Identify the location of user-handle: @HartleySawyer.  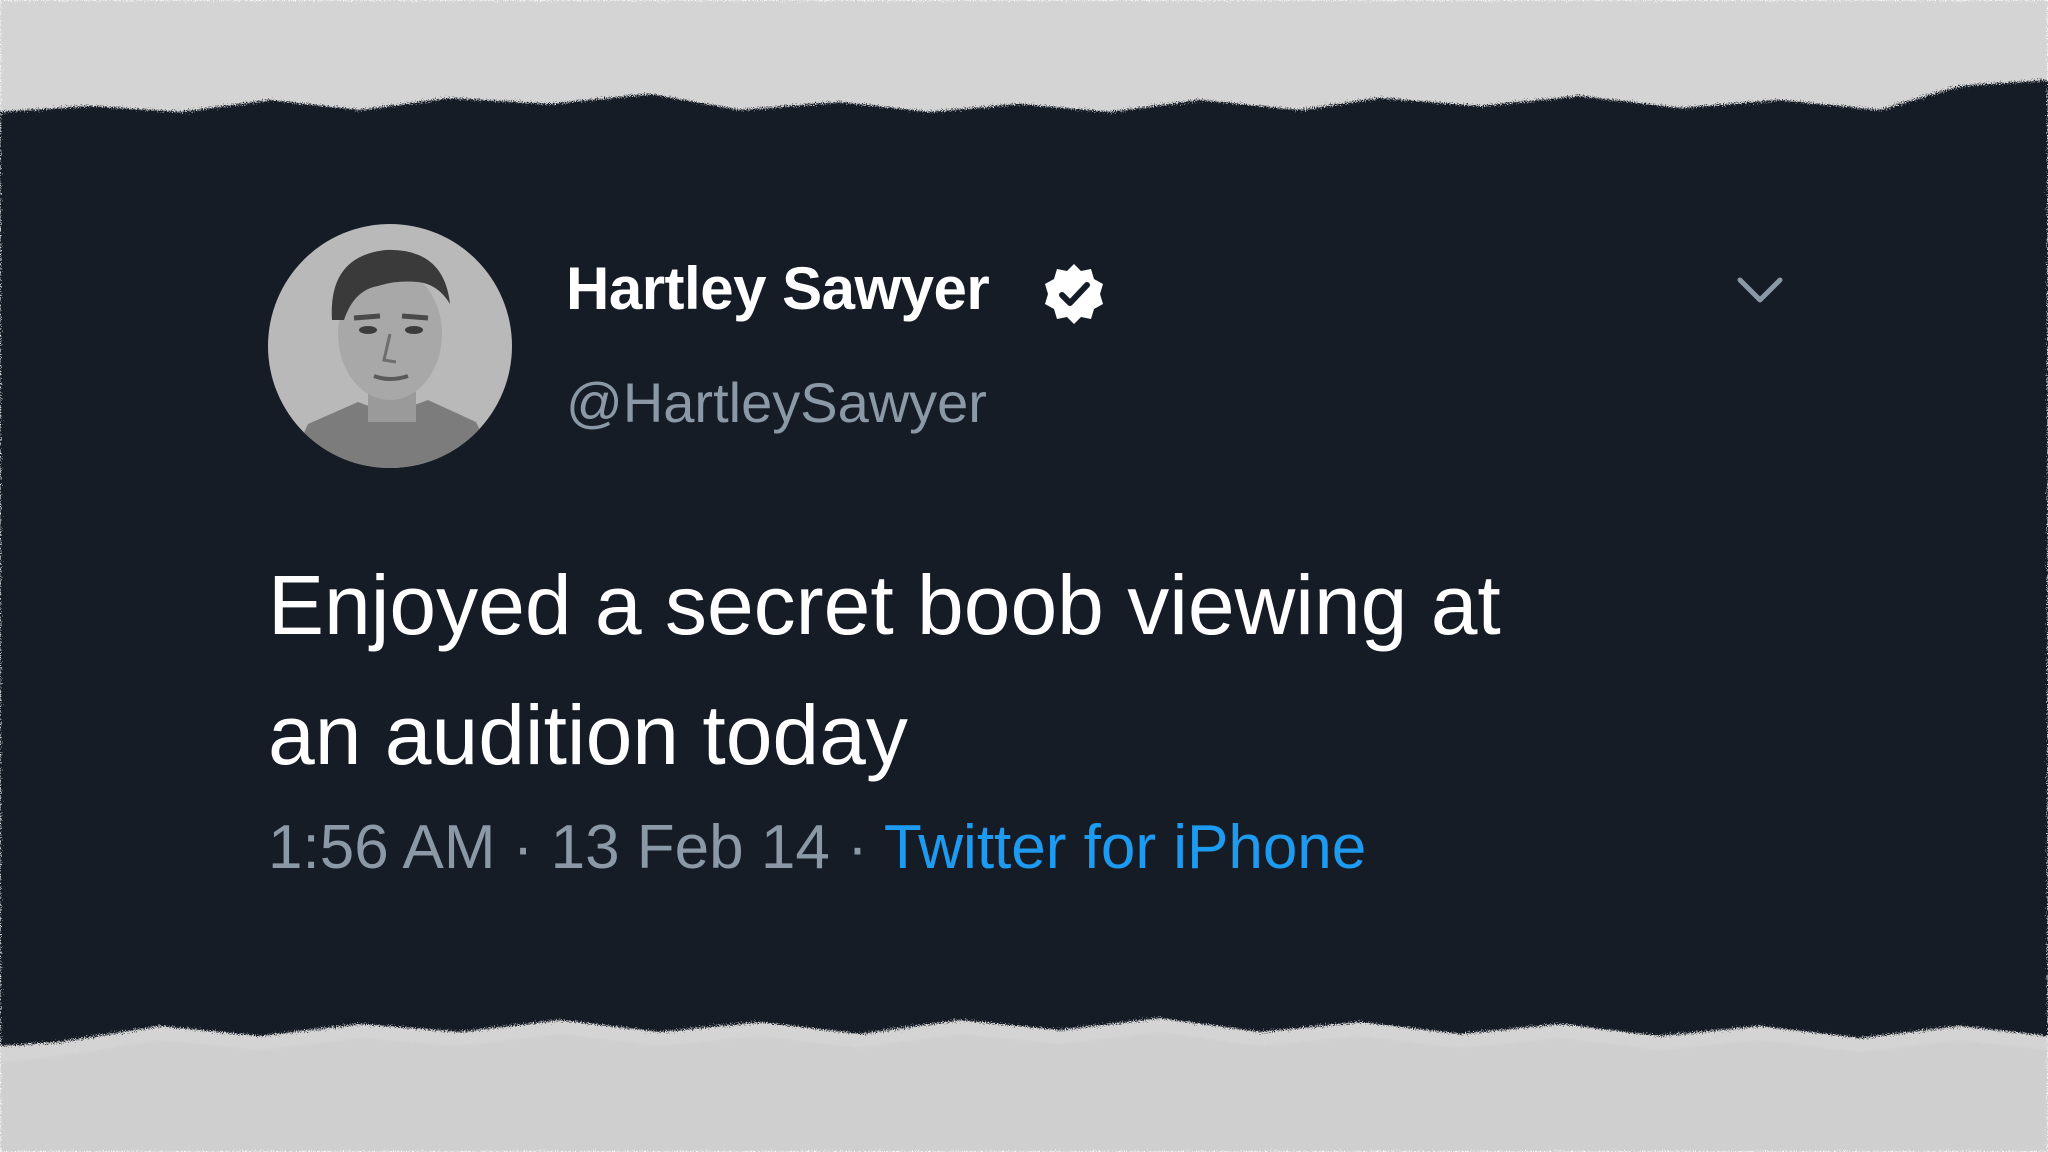
(776, 402).